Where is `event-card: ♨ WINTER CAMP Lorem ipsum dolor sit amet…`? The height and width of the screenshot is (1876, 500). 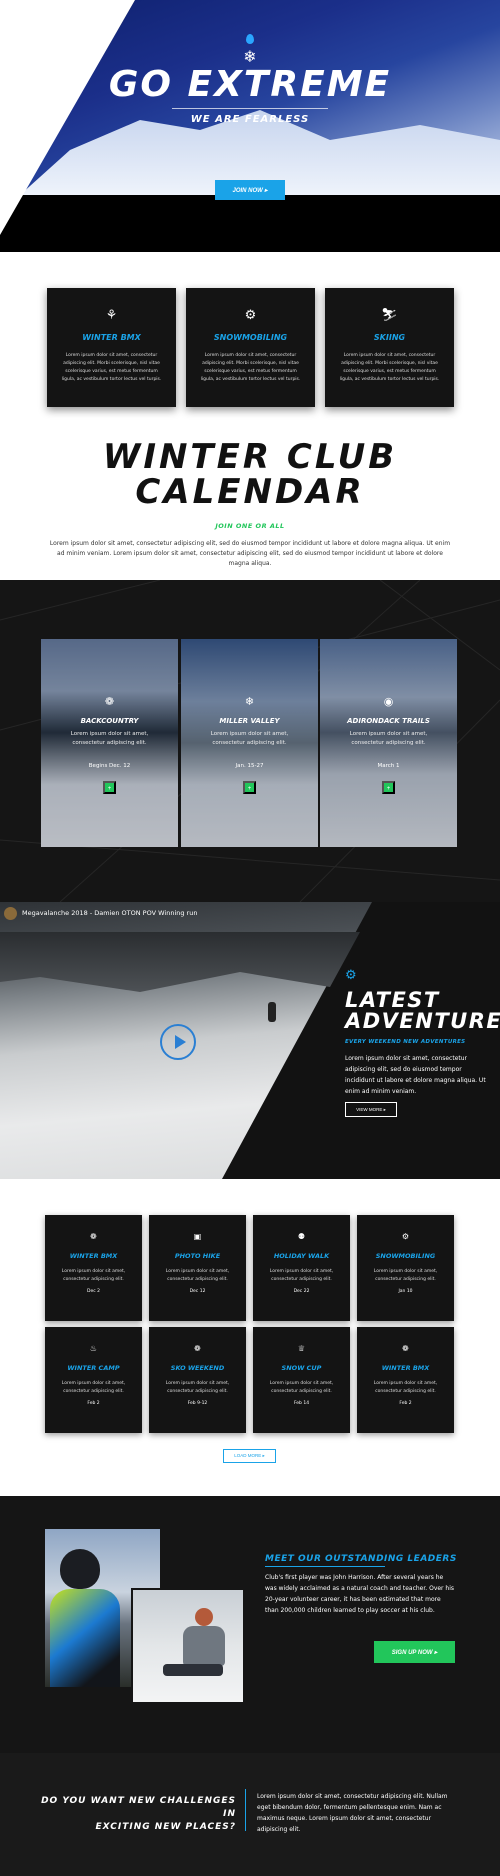 event-card: ♨ WINTER CAMP Lorem ipsum dolor sit amet… is located at coordinates (93, 1380).